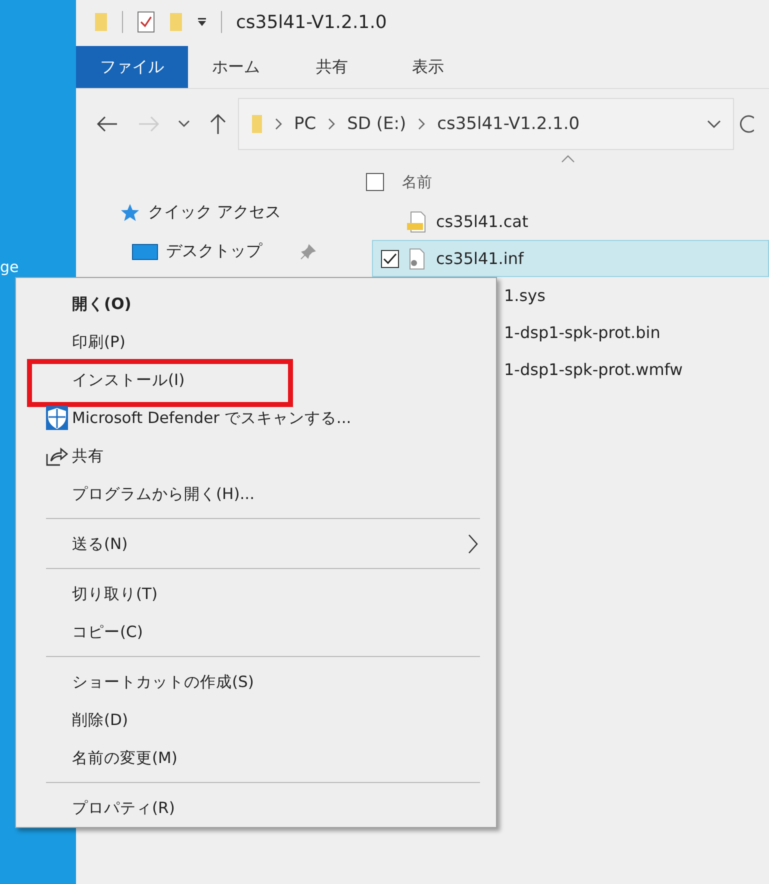 Image resolution: width=769 pixels, height=884 pixels. Describe the element at coordinates (88, 456) in the screenshot. I see `menu-item: 共有` at that location.